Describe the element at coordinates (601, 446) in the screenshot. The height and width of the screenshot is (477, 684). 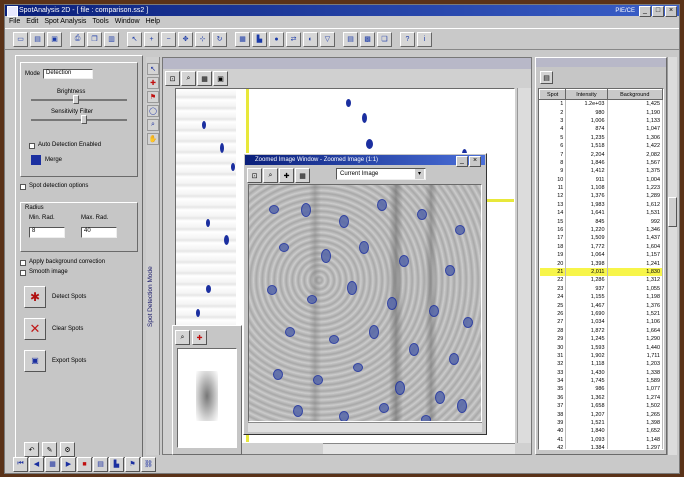
I see `table-row: 42 1,384 1,297` at that location.